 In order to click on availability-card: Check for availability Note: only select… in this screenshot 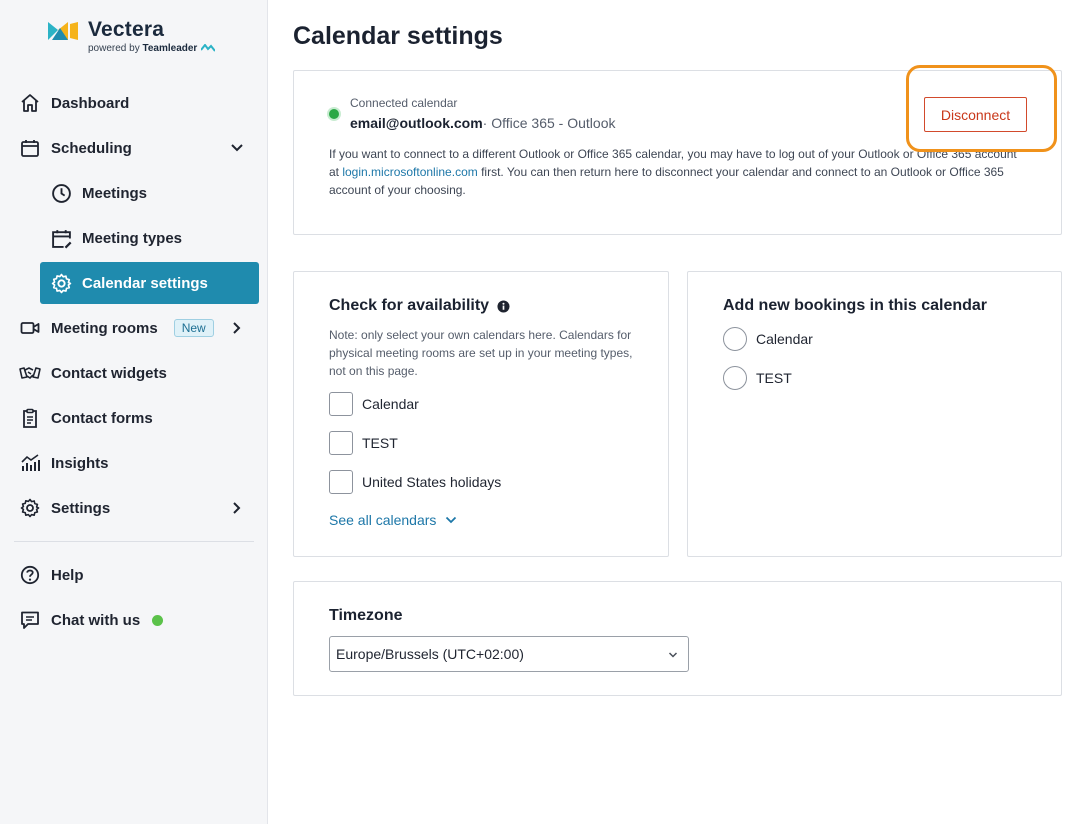, I will do `click(481, 414)`.